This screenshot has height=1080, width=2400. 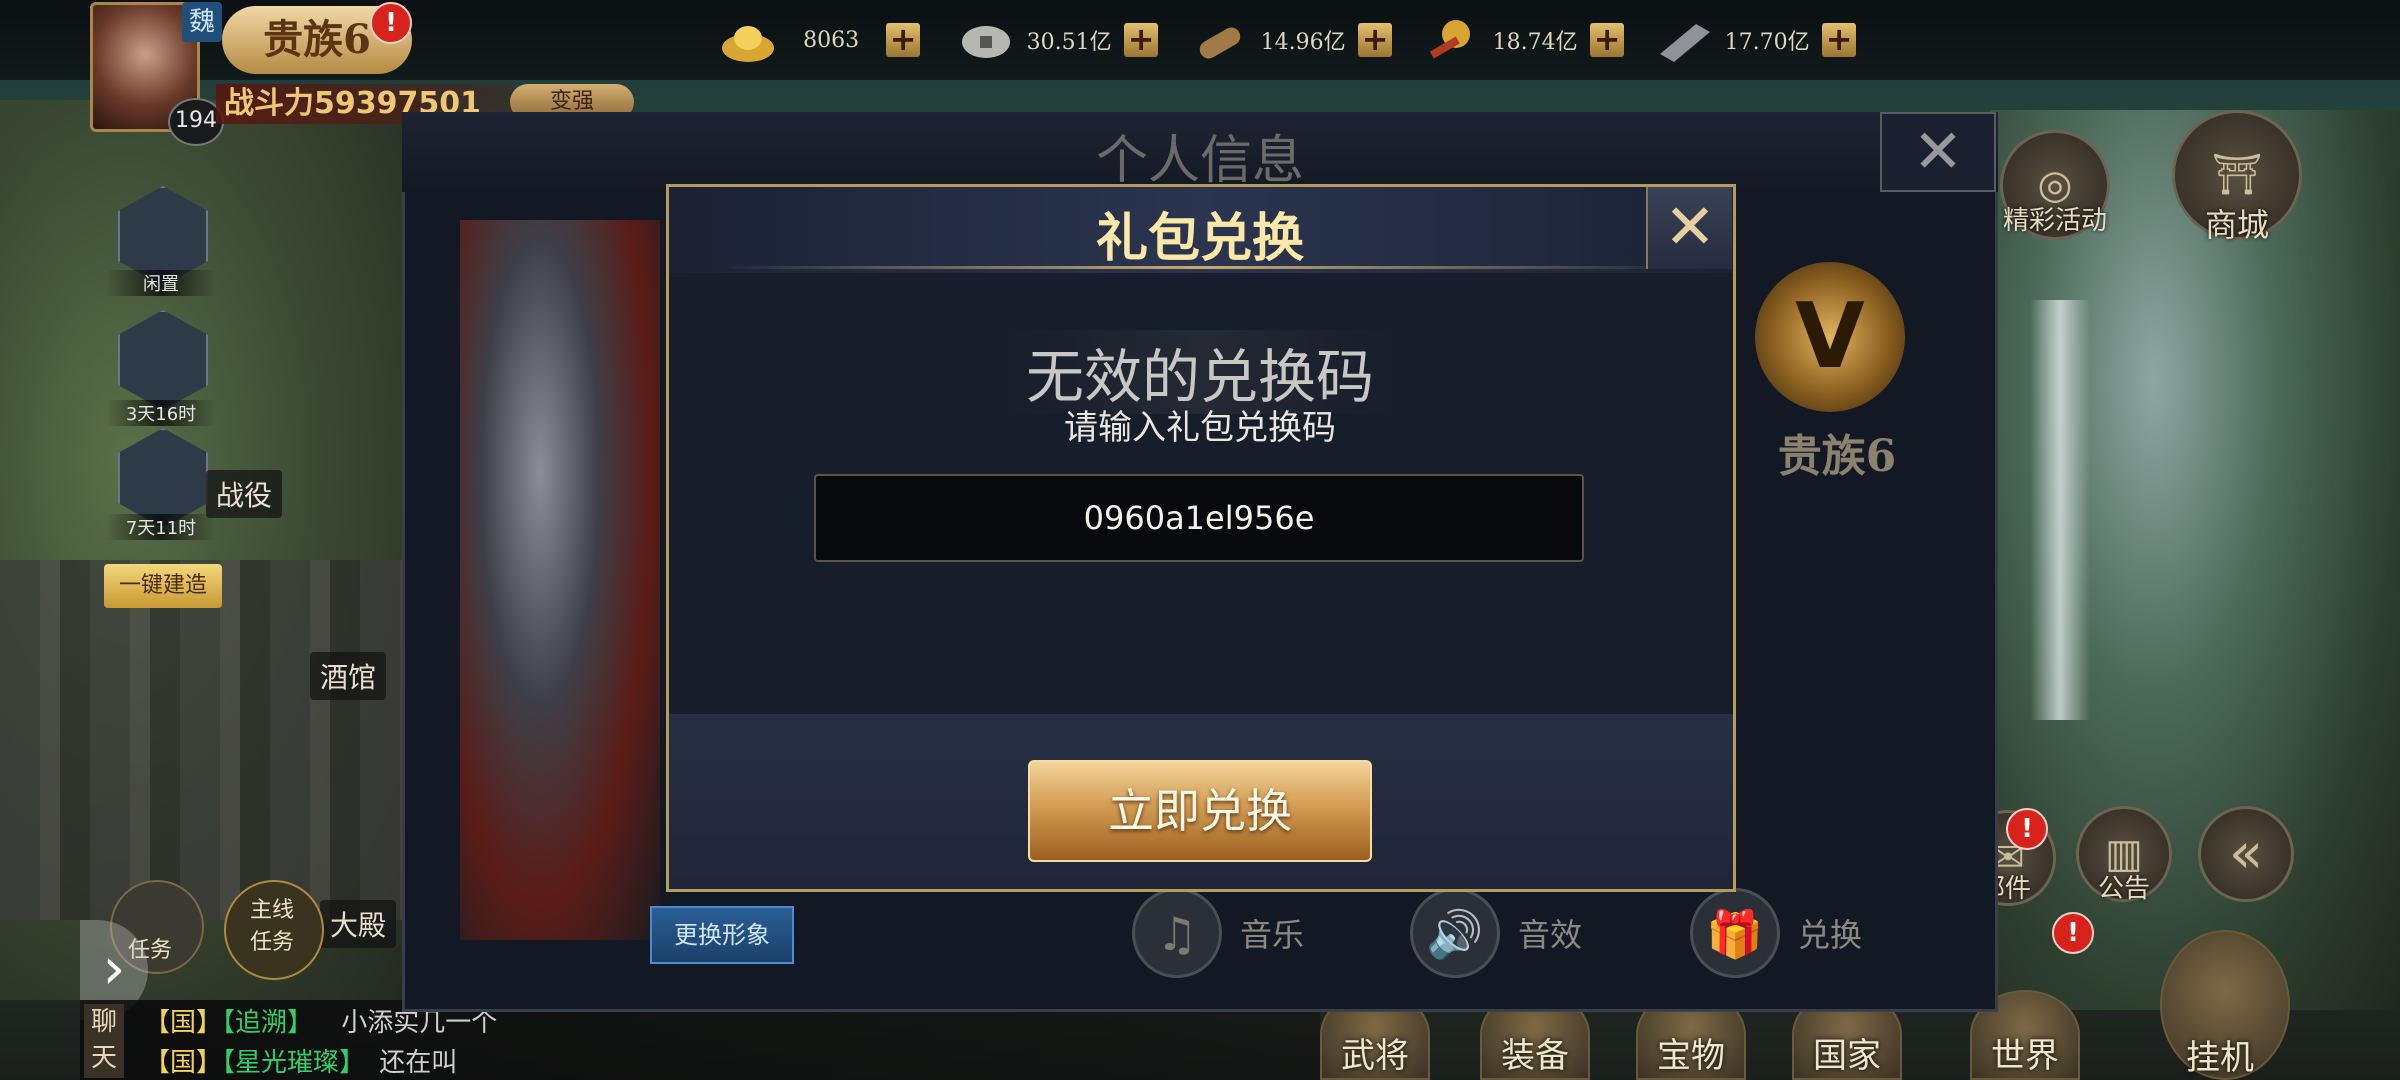 What do you see at coordinates (560, 580) in the screenshot?
I see `character-portrait` at bounding box center [560, 580].